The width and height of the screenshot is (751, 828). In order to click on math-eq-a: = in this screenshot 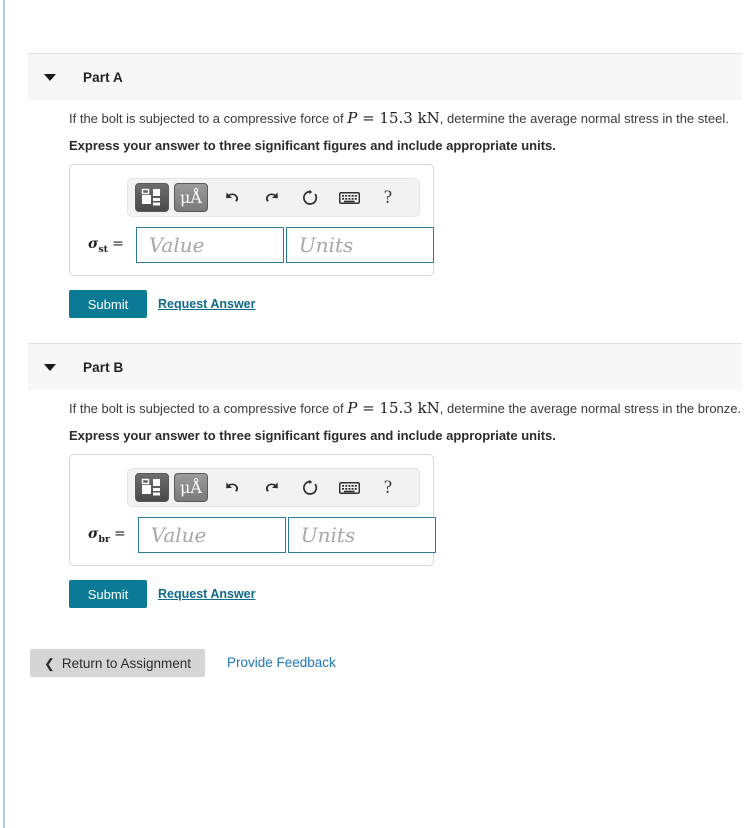, I will do `click(368, 118)`.